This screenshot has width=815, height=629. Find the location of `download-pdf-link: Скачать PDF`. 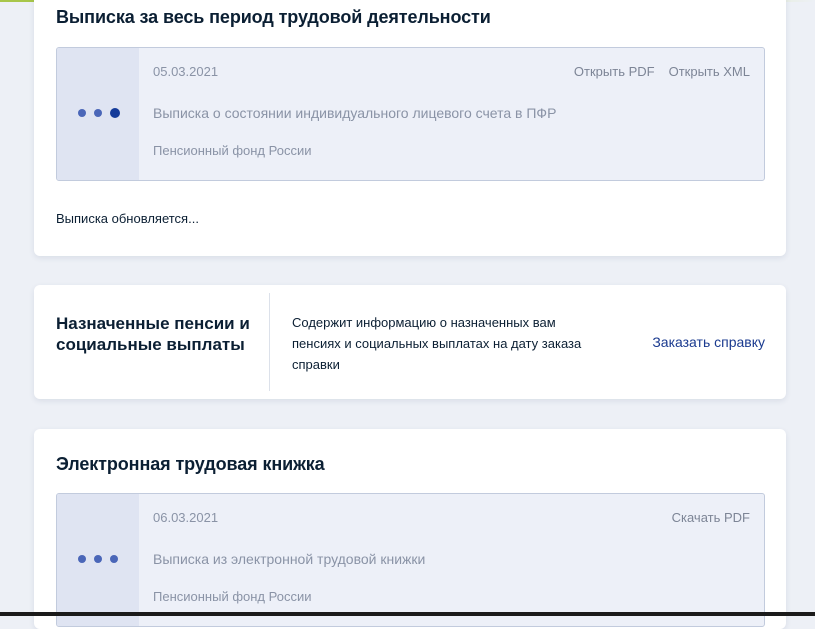

download-pdf-link: Скачать PDF is located at coordinates (711, 517).